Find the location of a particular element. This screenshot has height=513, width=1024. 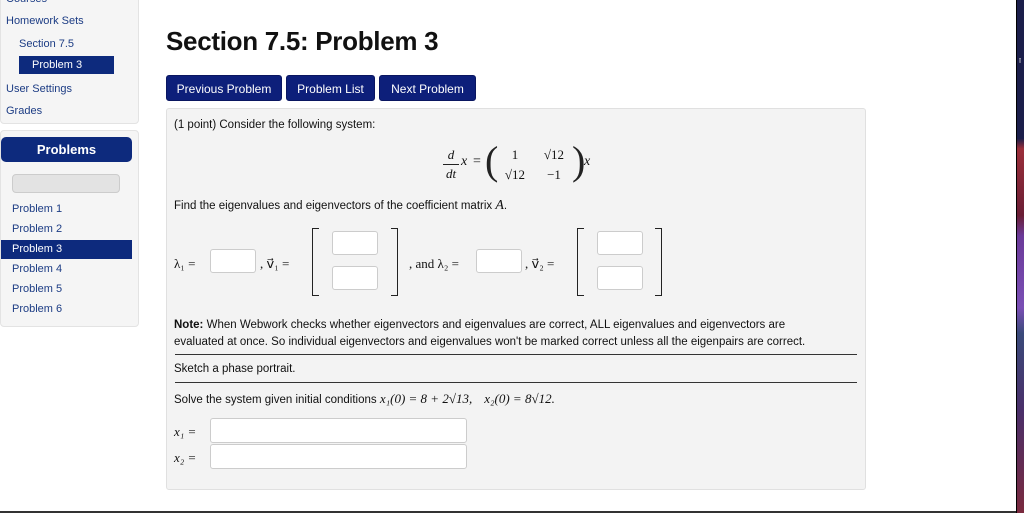

x-vector-rhs: x⃗ is located at coordinates (593, 161).